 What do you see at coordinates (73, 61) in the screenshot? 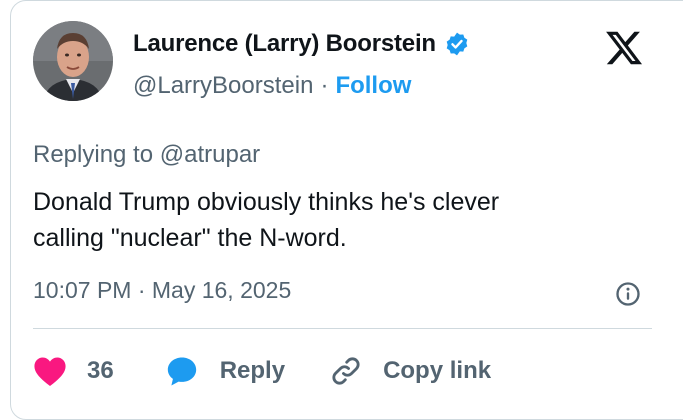
I see `avatar` at bounding box center [73, 61].